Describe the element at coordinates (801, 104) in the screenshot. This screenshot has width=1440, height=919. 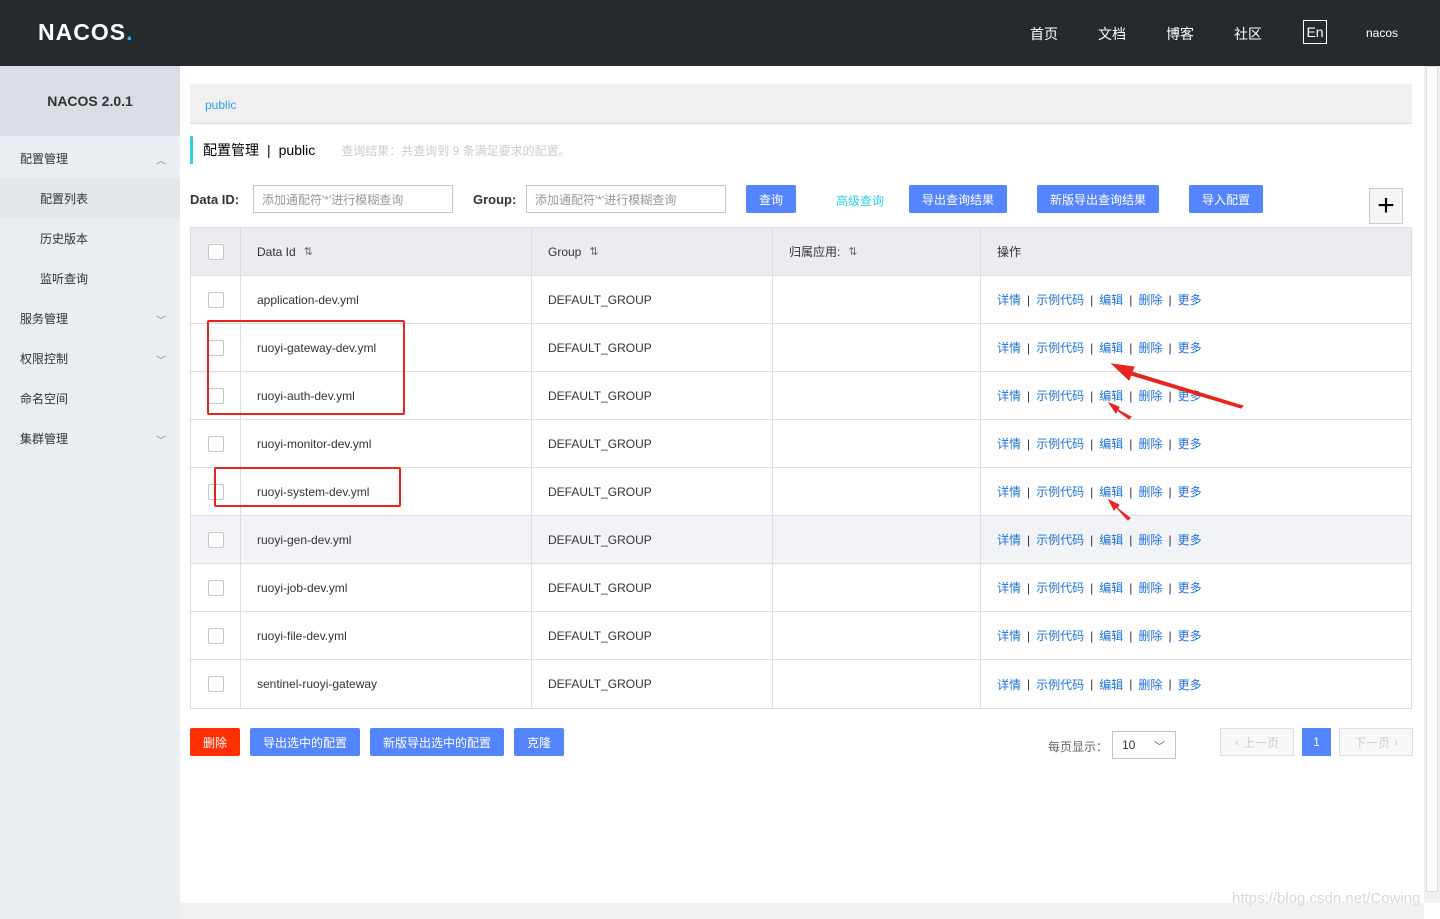
I see `namespace-tab-bar: public` at that location.